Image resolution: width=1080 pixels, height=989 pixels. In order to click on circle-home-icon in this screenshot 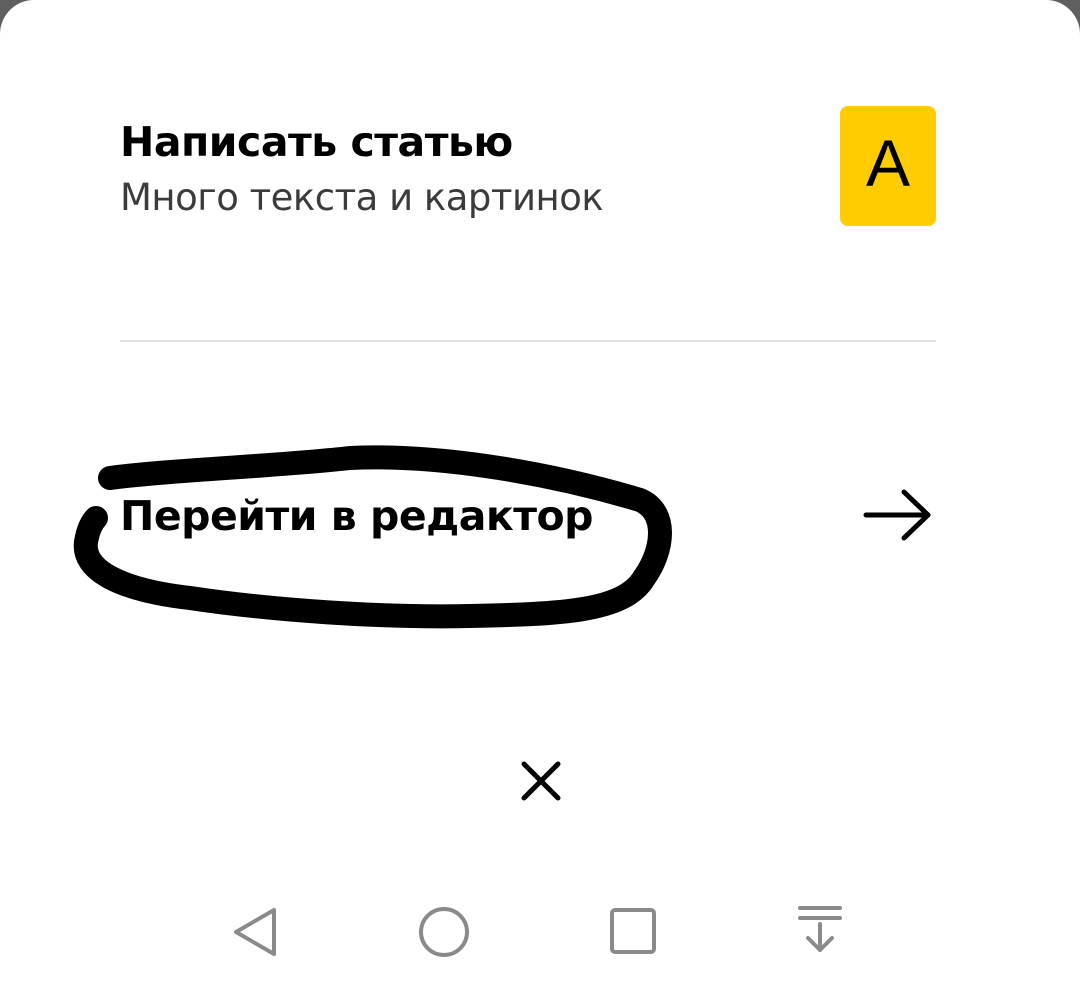, I will do `click(444, 932)`.